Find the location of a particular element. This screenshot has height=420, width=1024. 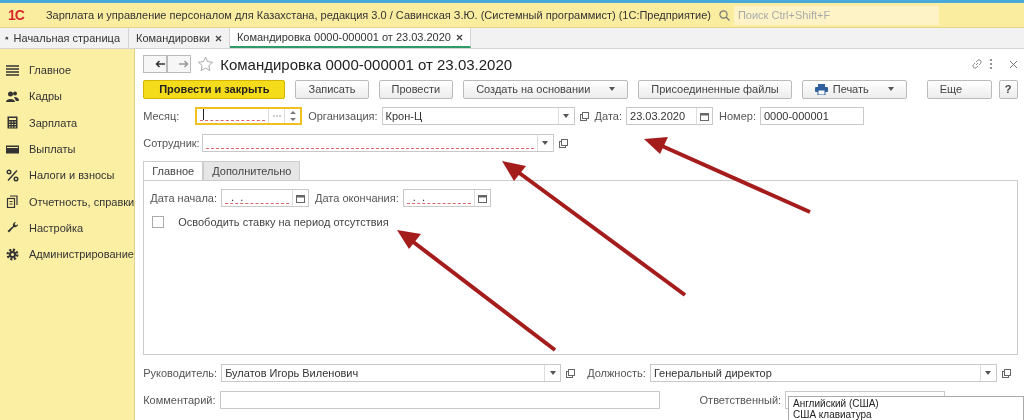

field-label: Организация: is located at coordinates (343, 116).